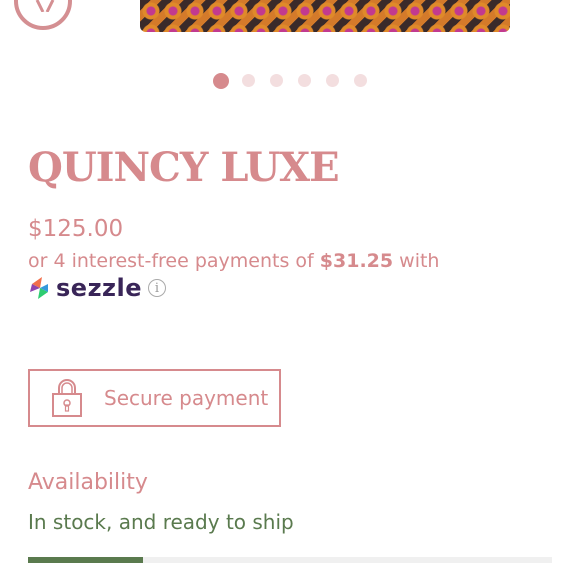  What do you see at coordinates (43, 15) in the screenshot?
I see `brand-badge-icon` at bounding box center [43, 15].